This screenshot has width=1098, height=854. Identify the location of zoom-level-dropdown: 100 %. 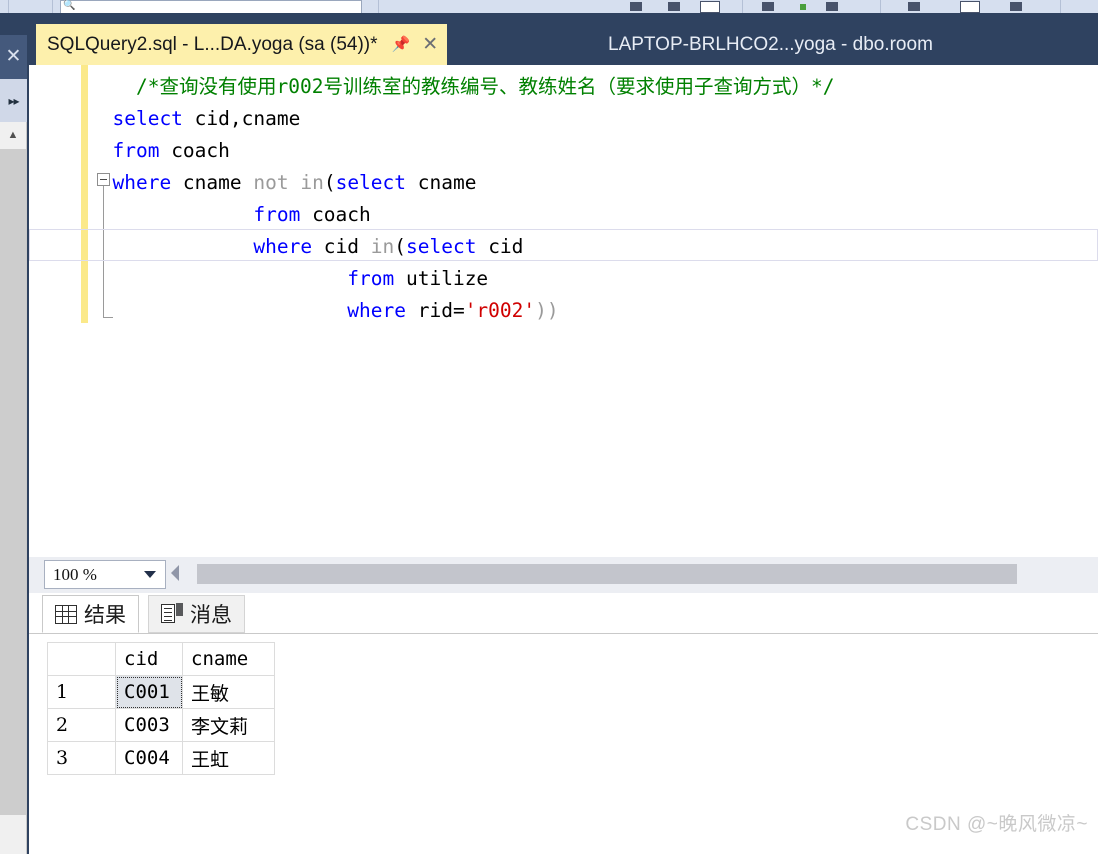
(105, 574).